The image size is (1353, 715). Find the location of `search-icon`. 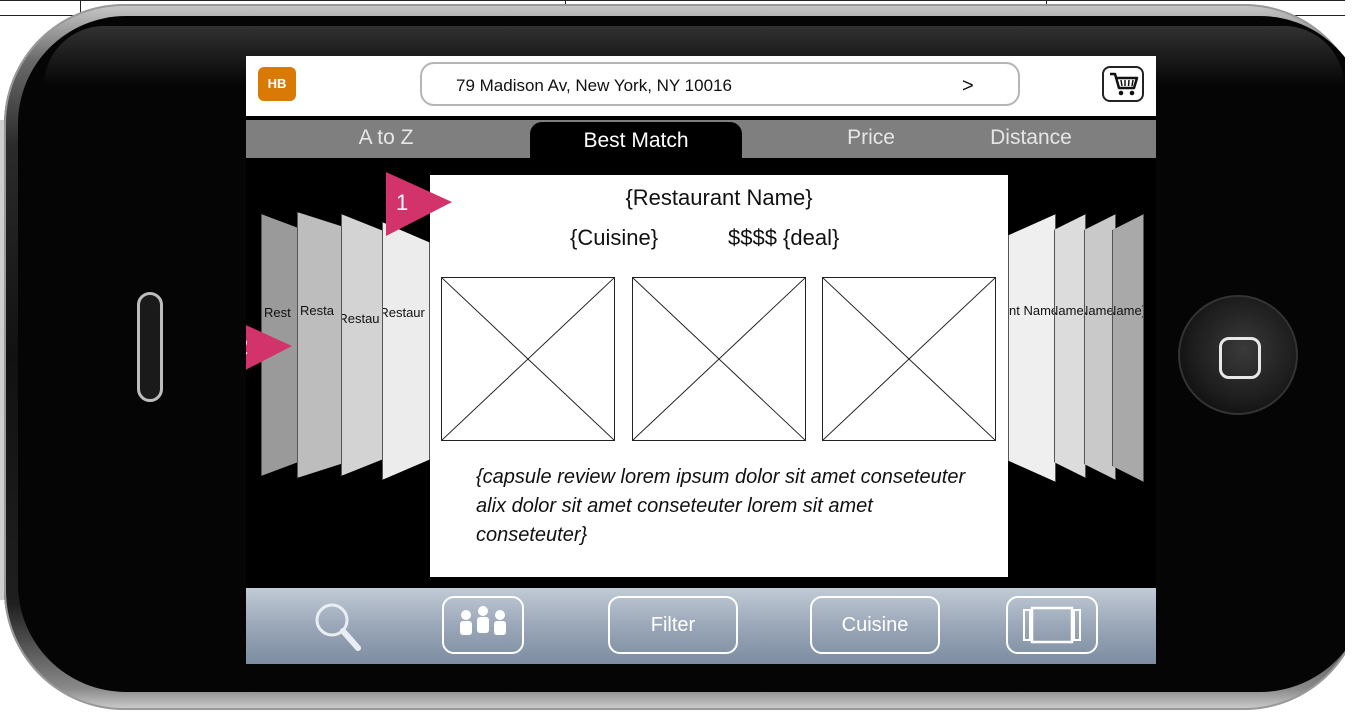

search-icon is located at coordinates (338, 627).